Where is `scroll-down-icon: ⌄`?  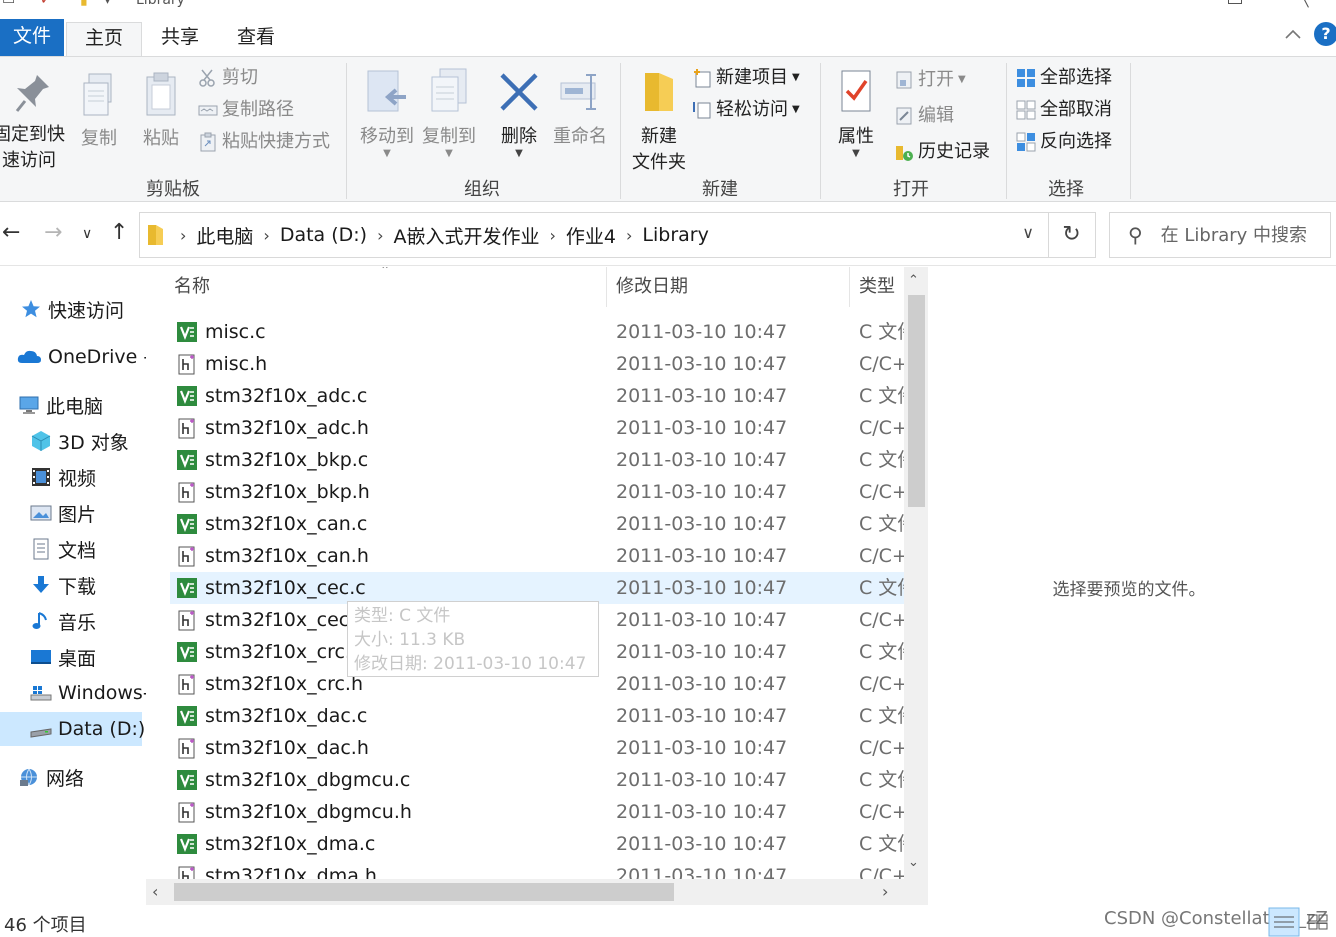 scroll-down-icon: ⌄ is located at coordinates (913, 862).